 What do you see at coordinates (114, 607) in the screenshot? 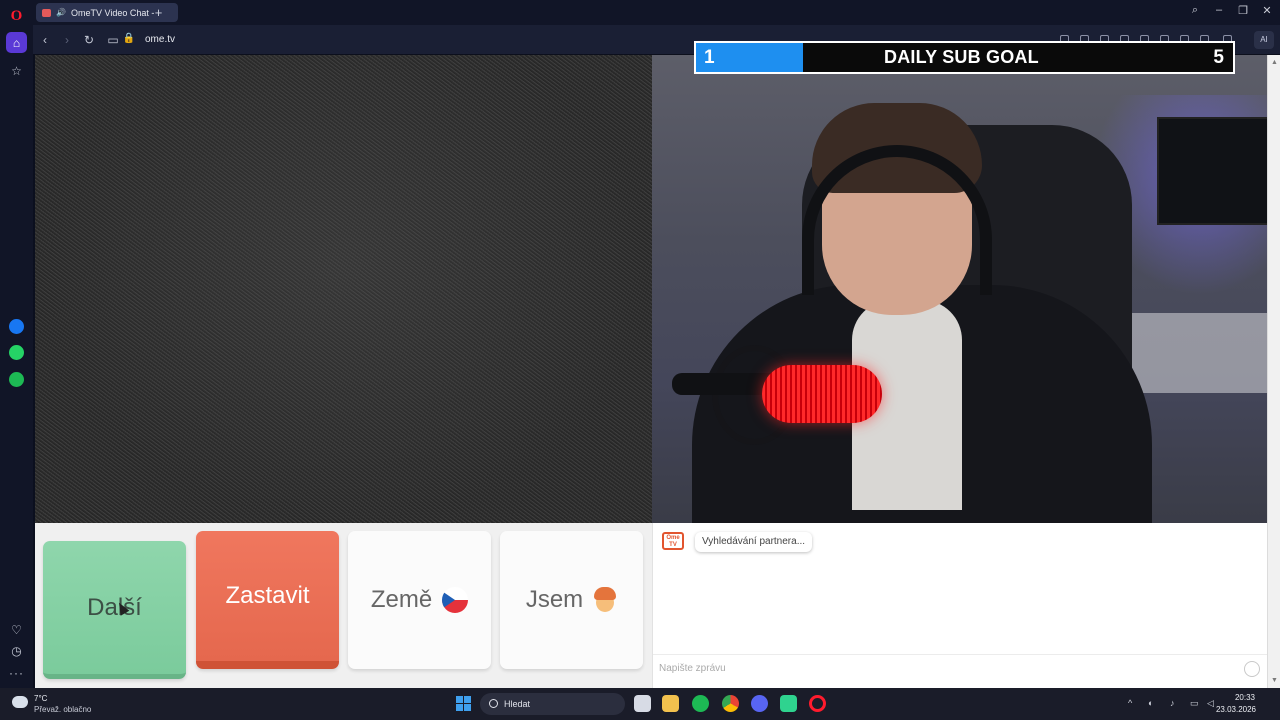
I see `next-label: Další` at bounding box center [114, 607].